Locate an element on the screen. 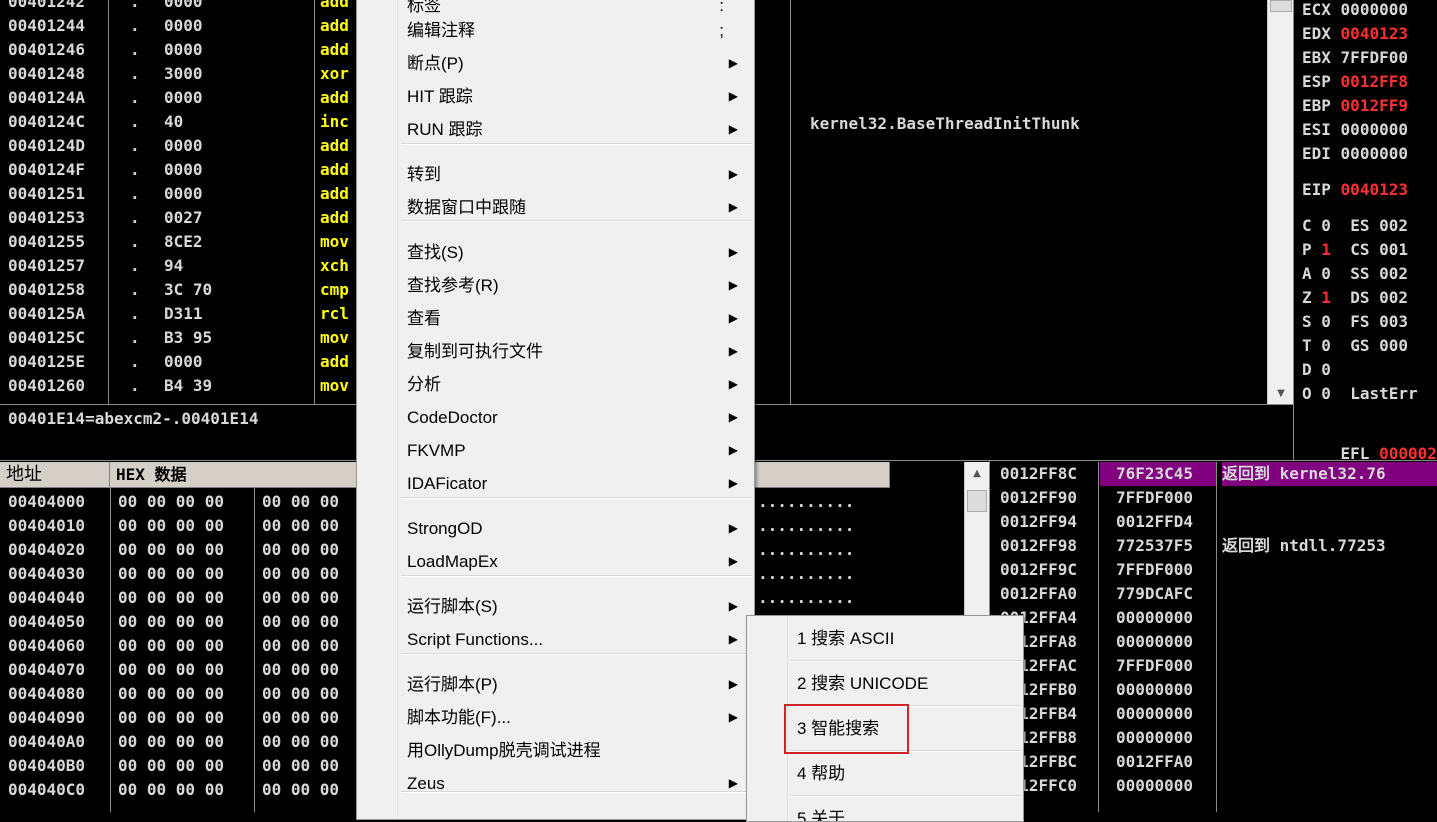 The image size is (1437, 822). stack-row: 0012FF9C 7FFDF000 is located at coordinates (1213, 570).